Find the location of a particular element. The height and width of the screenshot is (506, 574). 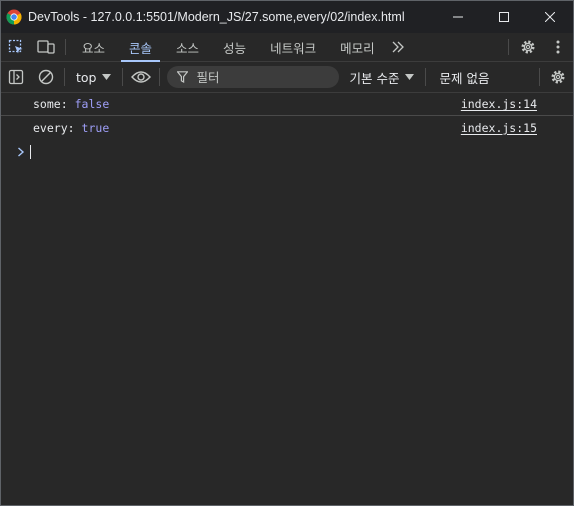

clear-console-icon is located at coordinates (46, 77).